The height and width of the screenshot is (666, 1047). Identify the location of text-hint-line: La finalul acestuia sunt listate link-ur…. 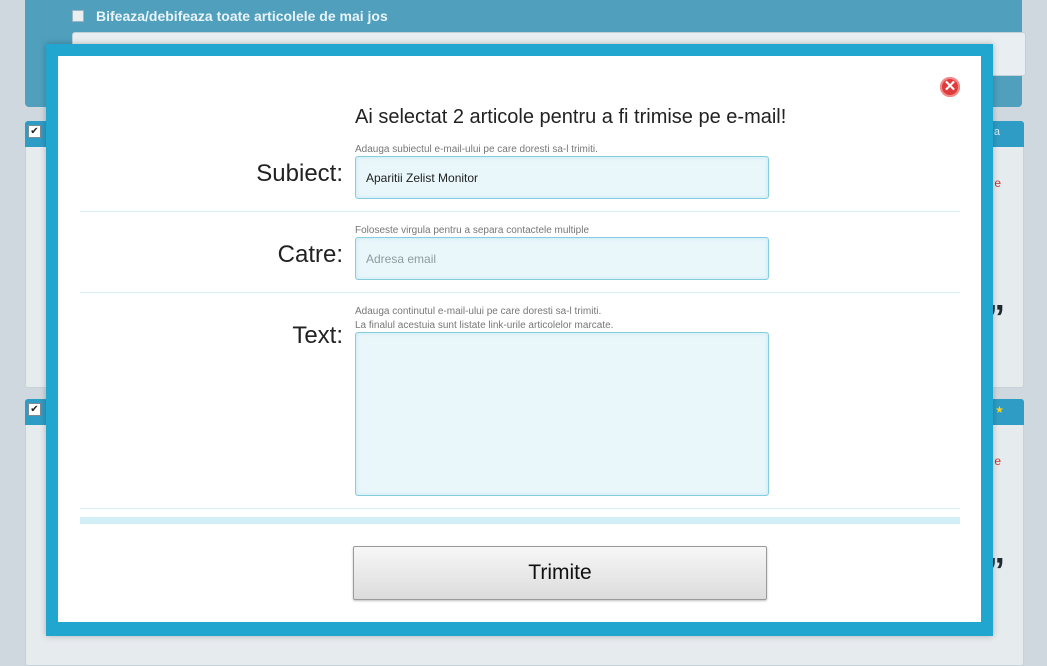
(484, 325).